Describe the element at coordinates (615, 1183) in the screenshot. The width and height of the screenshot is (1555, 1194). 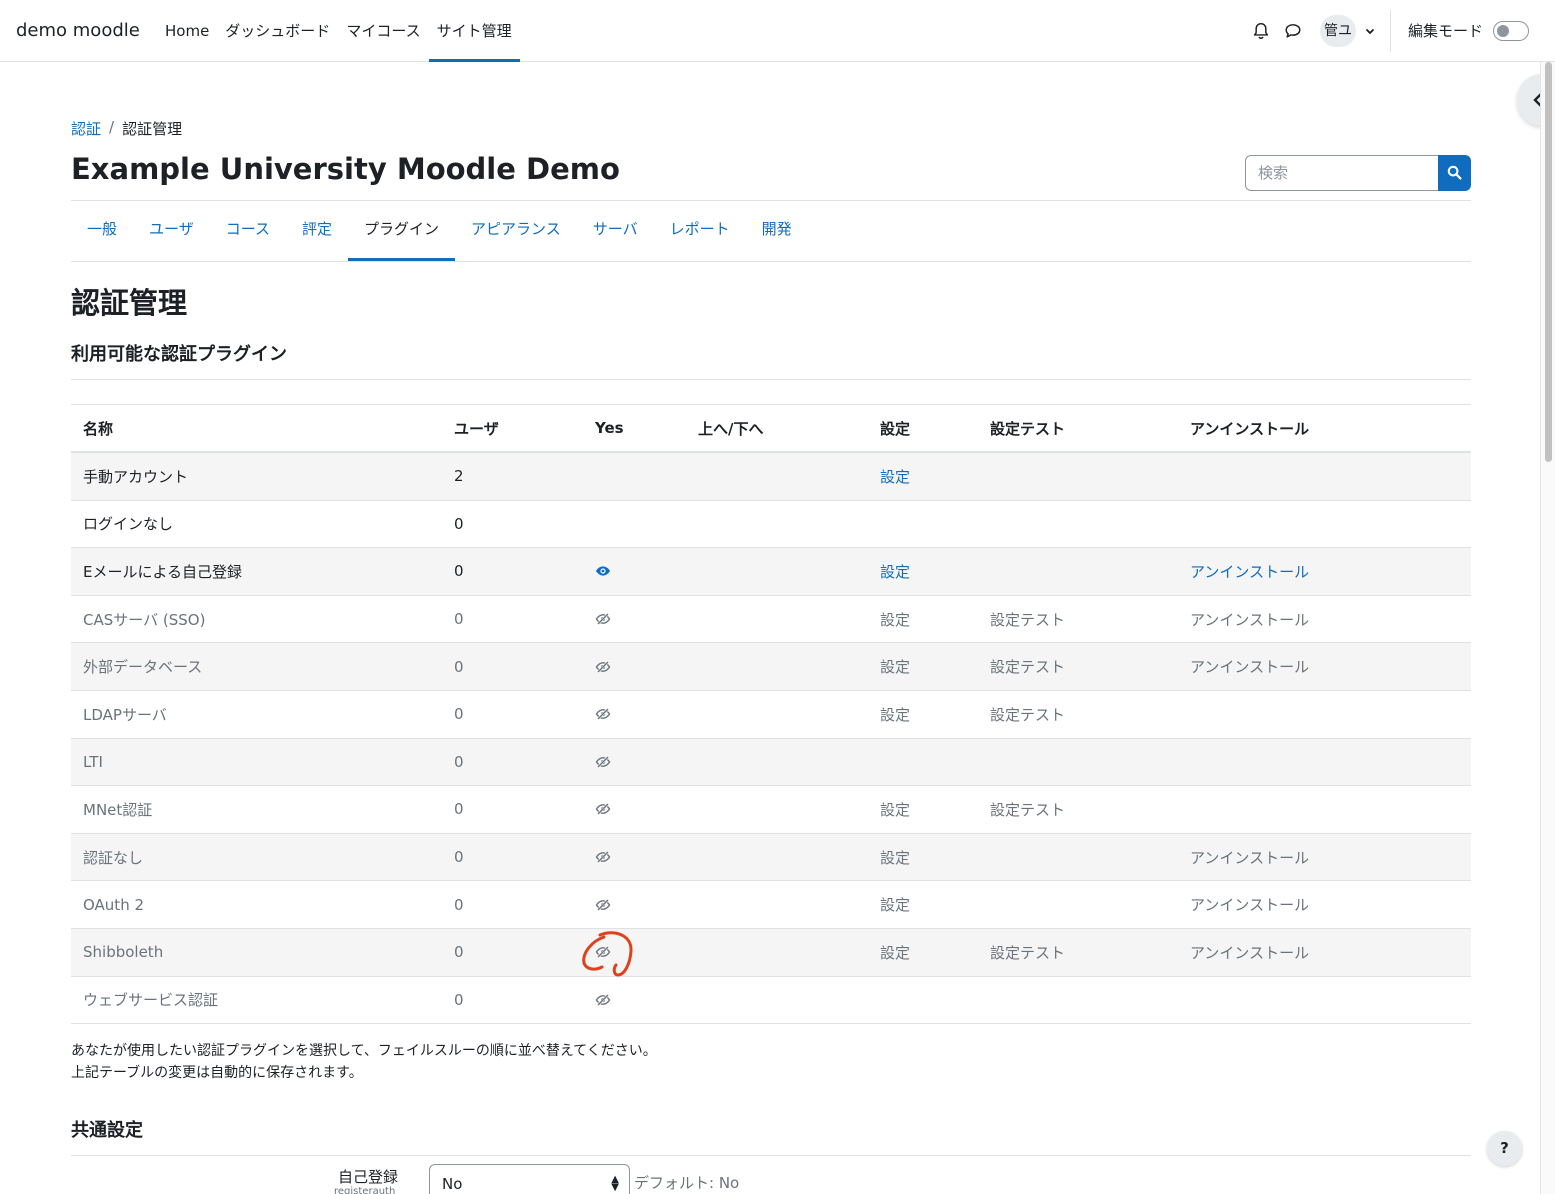
I see `select-arrows-icon: ▲ ▼` at that location.